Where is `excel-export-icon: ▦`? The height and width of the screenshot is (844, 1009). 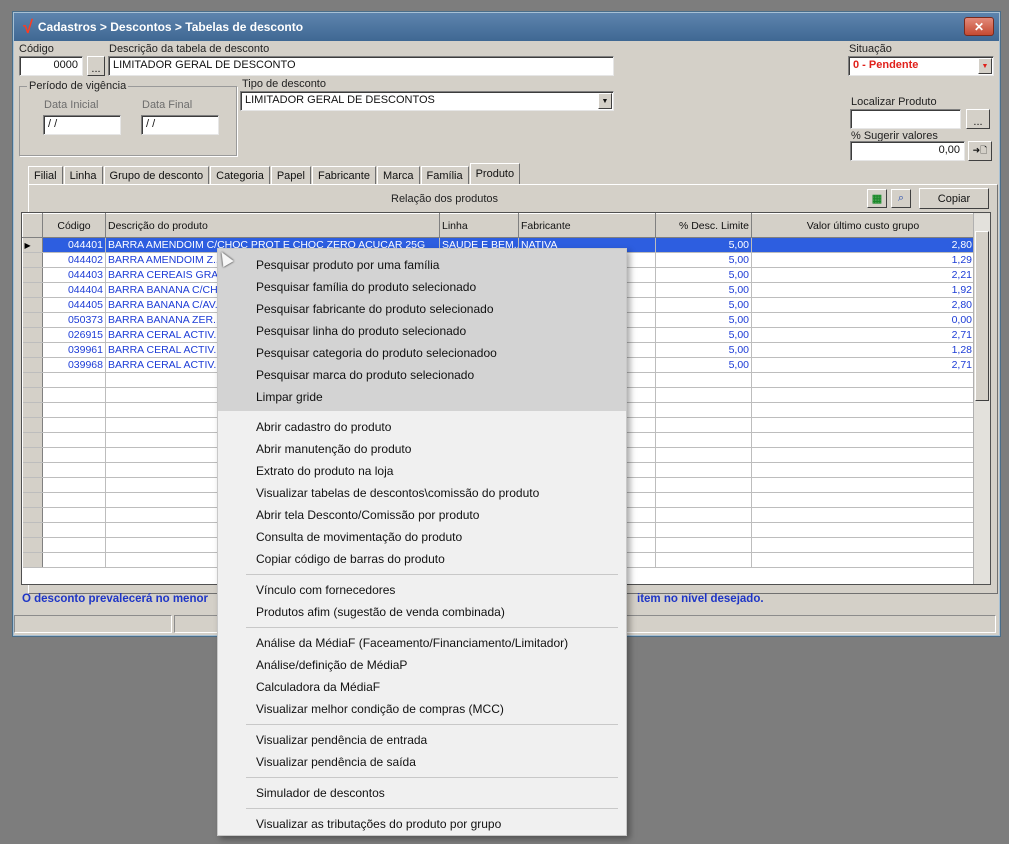
excel-export-icon: ▦ is located at coordinates (877, 198).